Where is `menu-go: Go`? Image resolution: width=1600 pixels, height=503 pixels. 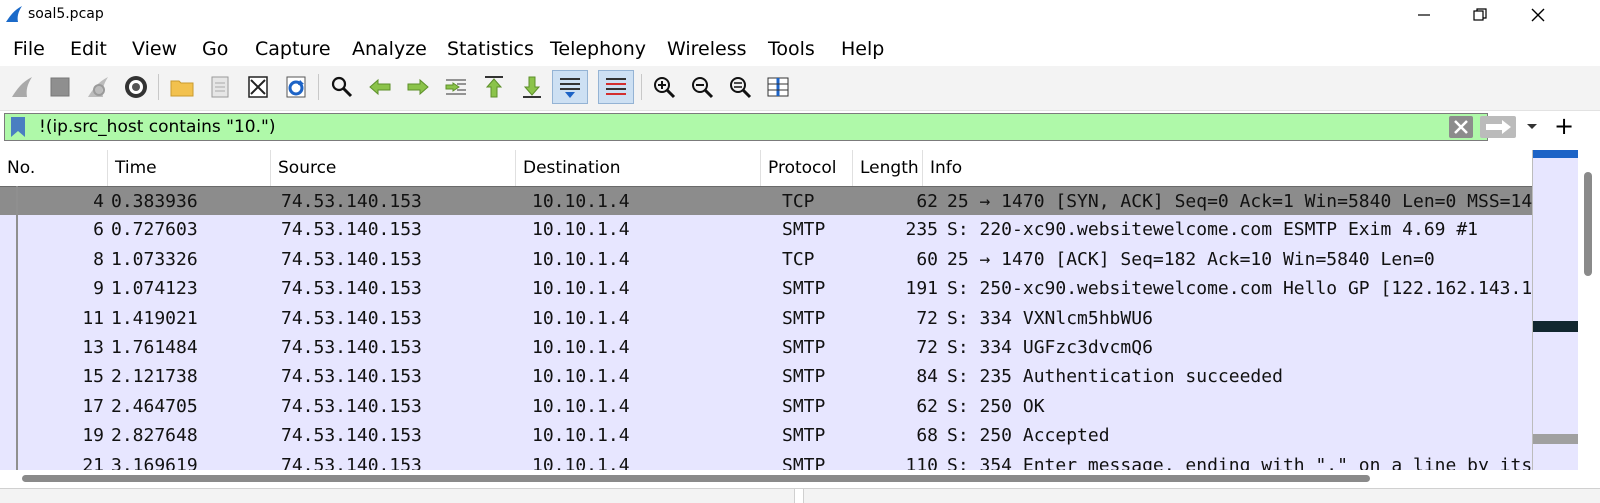
menu-go: Go is located at coordinates (215, 49).